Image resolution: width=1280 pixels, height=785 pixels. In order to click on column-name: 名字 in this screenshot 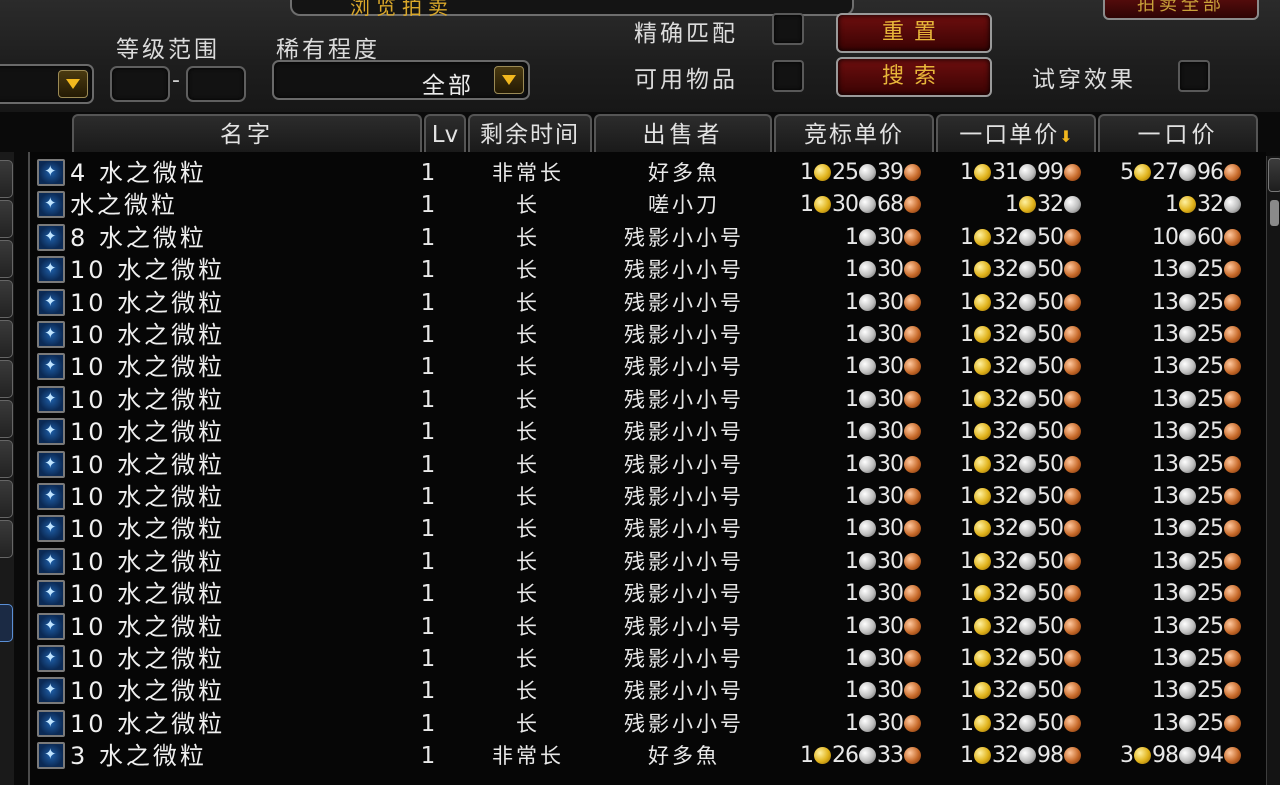, I will do `click(247, 133)`.